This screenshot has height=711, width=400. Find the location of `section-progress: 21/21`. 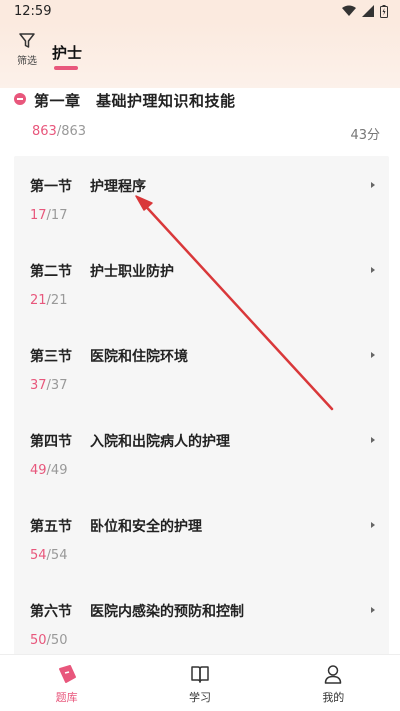

section-progress: 21/21 is located at coordinates (48, 300).